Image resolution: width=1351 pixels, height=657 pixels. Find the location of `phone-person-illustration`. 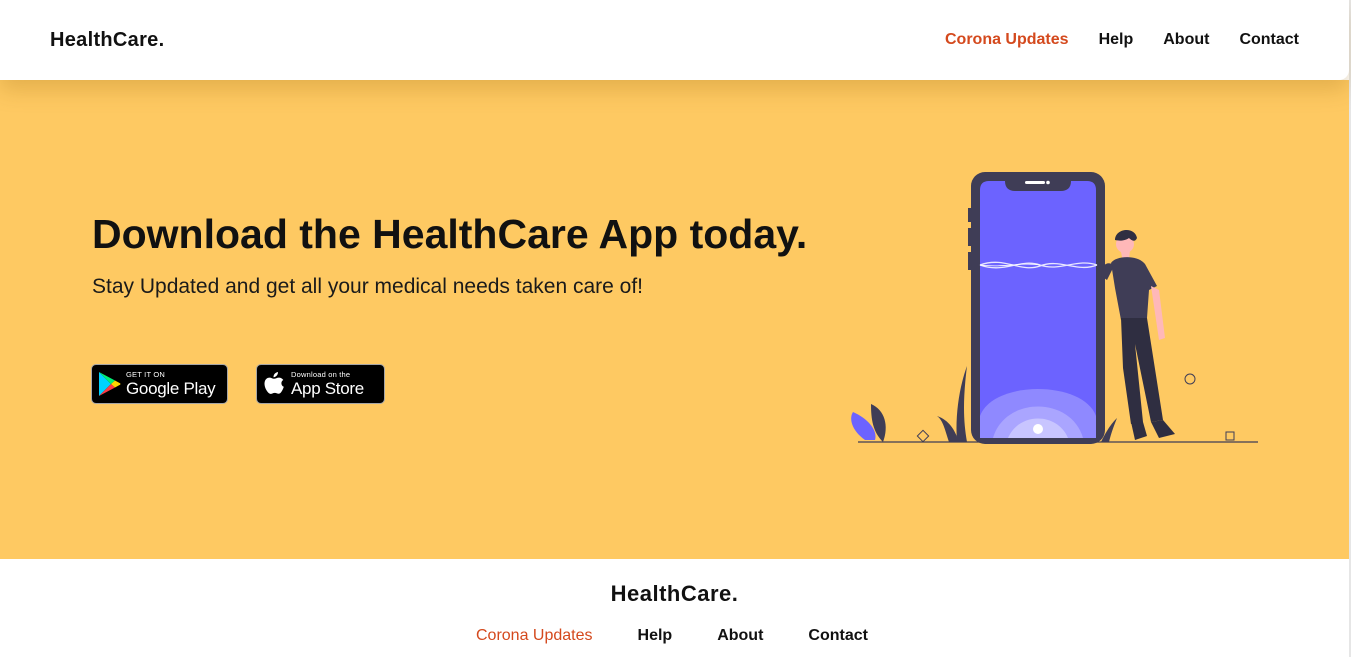

phone-person-illustration is located at coordinates (1054, 308).